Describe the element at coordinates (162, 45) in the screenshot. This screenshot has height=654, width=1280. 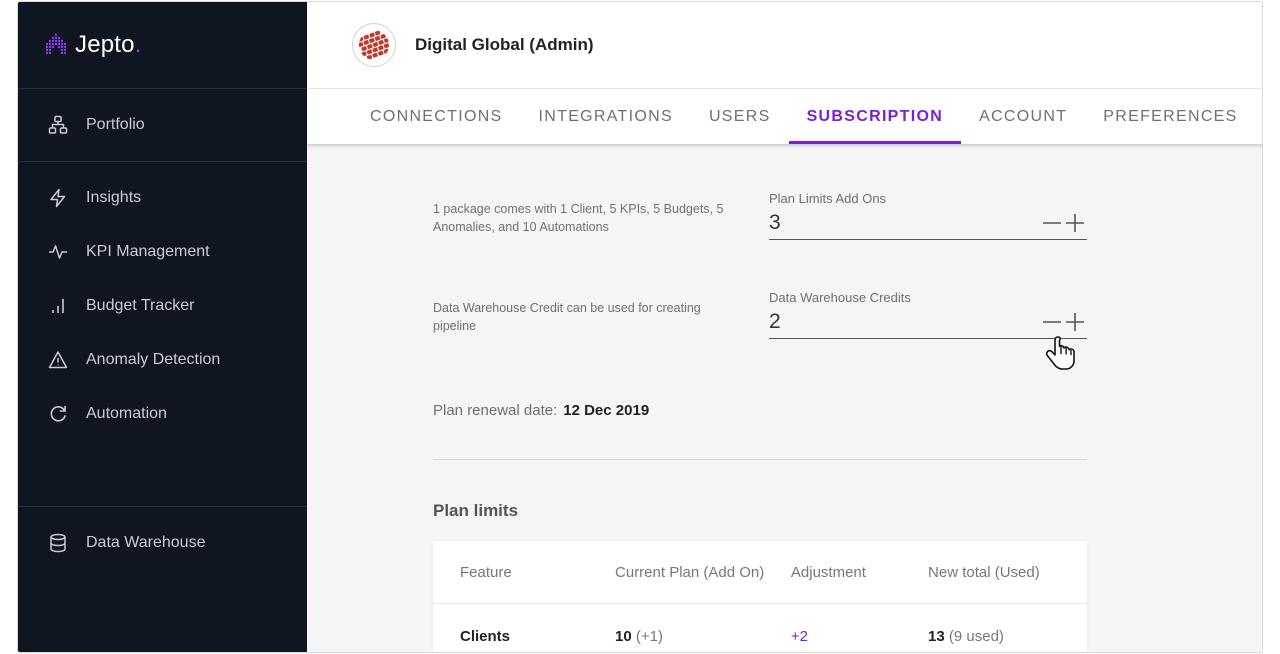
I see `brand-logo: Jepto.` at that location.